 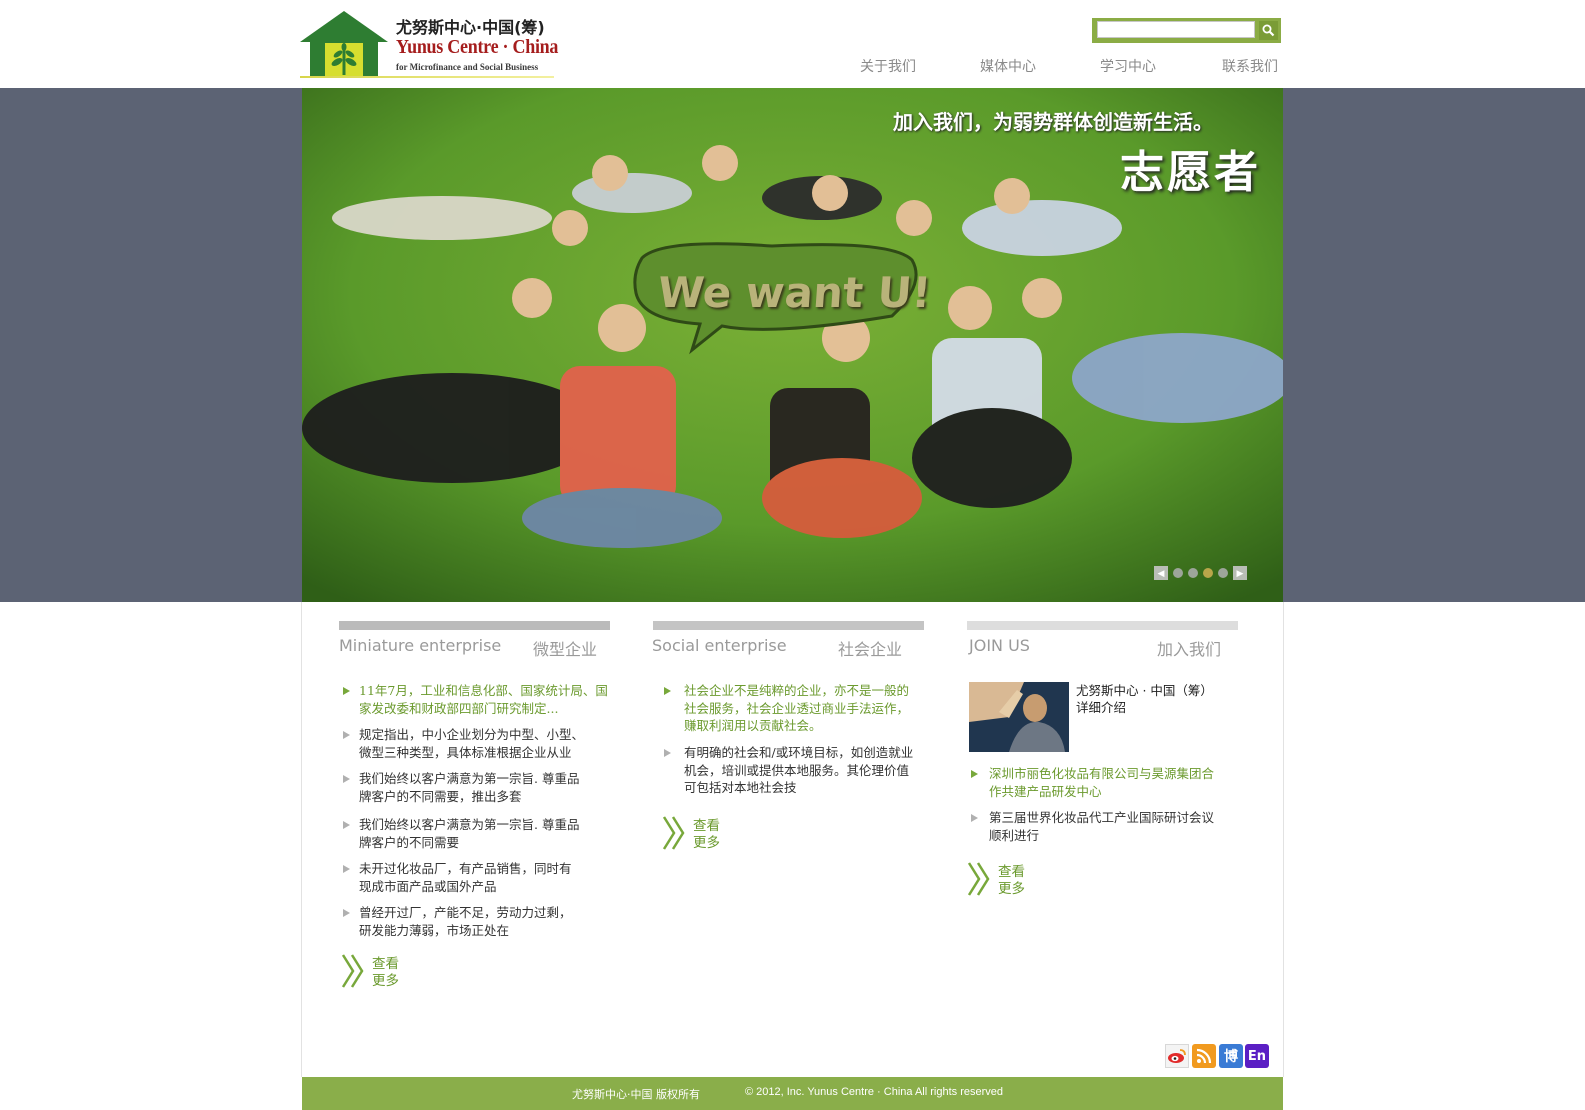 What do you see at coordinates (1103, 782) in the screenshot?
I see `list-item: 深圳市丽色化妆品有限公司与昊源集团合作共建产品研发中心` at bounding box center [1103, 782].